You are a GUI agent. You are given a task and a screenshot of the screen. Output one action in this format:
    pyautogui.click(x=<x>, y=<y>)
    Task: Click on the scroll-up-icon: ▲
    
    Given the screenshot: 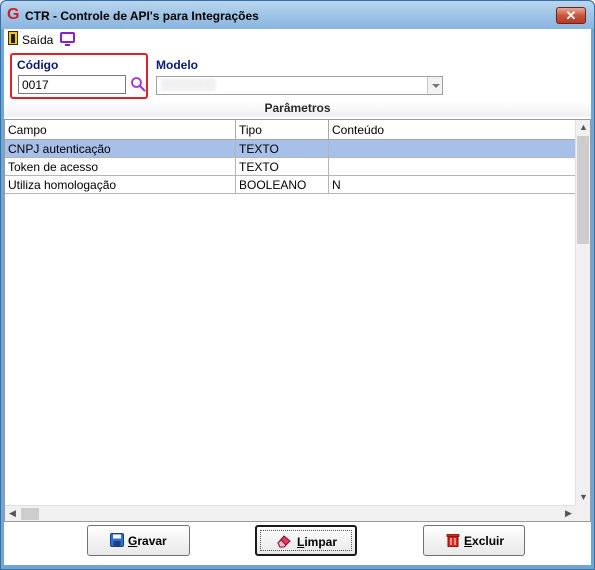 What is the action you would take?
    pyautogui.click(x=583, y=127)
    